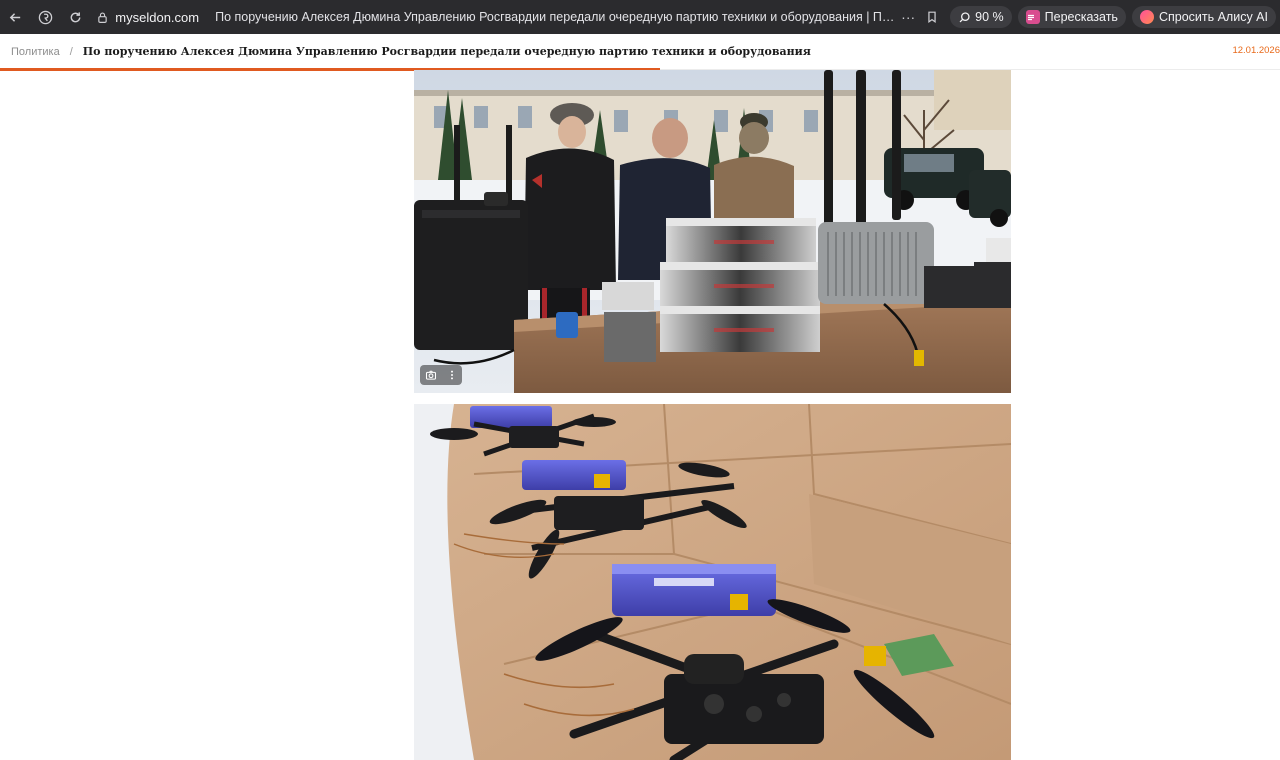  Describe the element at coordinates (908, 17) in the screenshot. I see `more-menu-icon: ···` at that location.